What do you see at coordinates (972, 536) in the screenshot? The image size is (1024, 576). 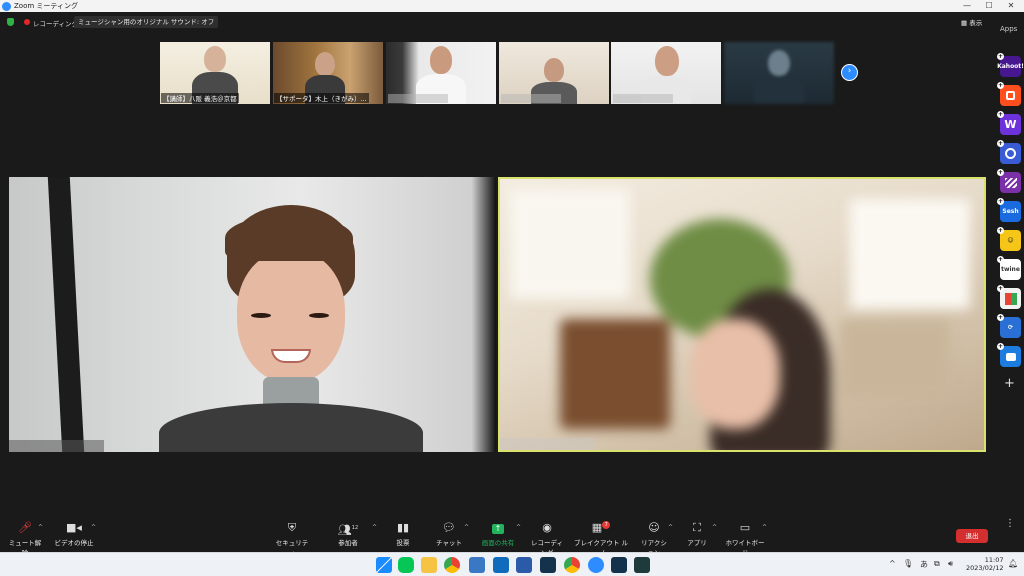 I see `leave-button: 退出` at bounding box center [972, 536].